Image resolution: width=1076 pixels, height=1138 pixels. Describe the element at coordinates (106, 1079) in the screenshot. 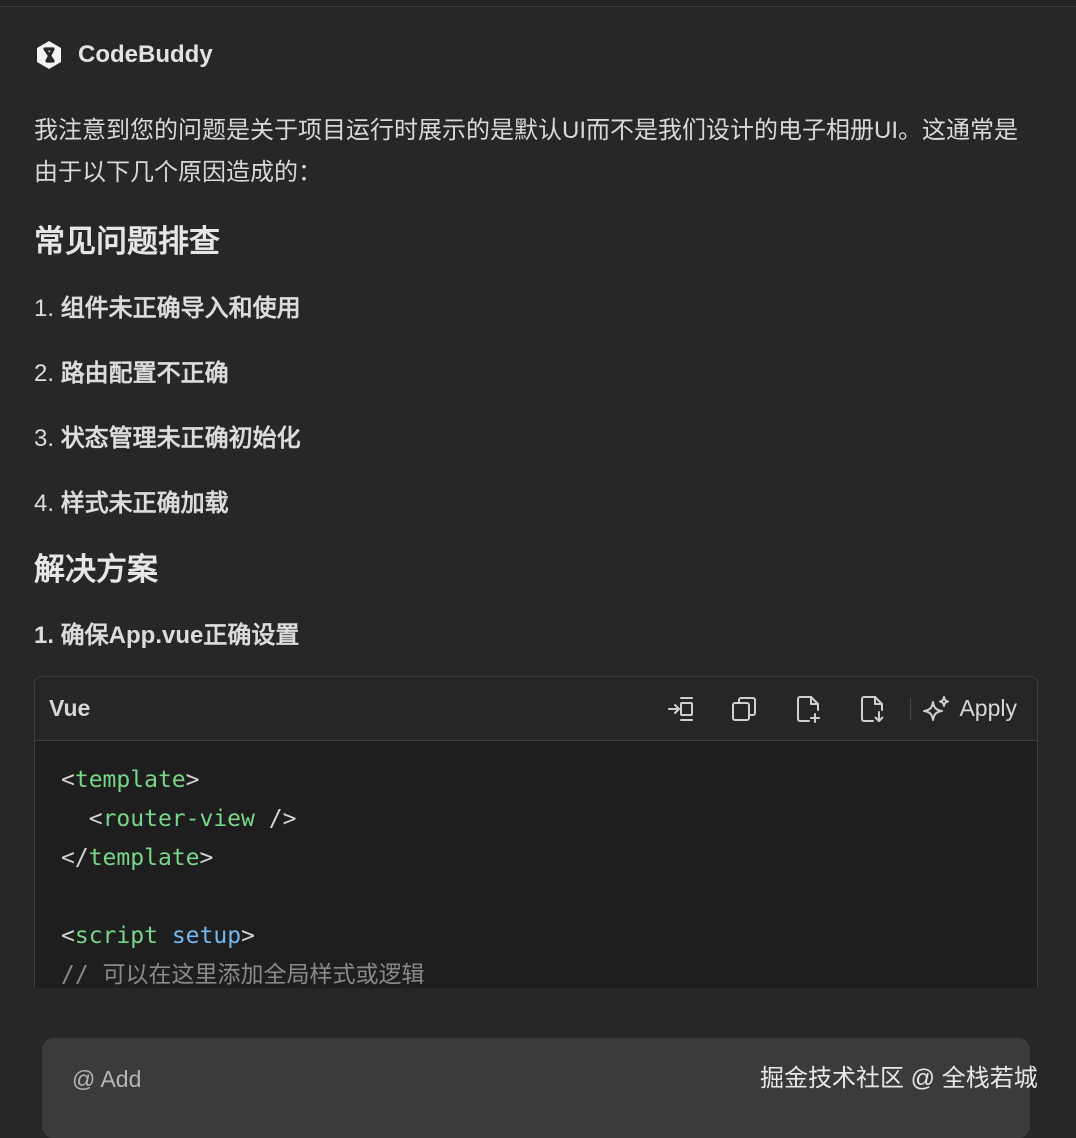

I see `add-context-button: @ Add` at that location.